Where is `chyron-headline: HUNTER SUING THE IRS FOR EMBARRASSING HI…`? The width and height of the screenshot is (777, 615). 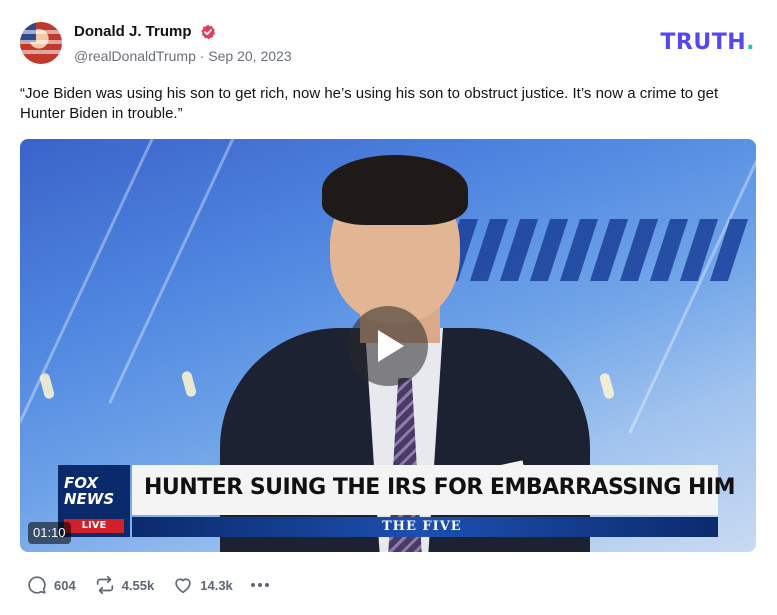
chyron-headline: HUNTER SUING THE IRS FOR EMBARRASSING HI… is located at coordinates (440, 487).